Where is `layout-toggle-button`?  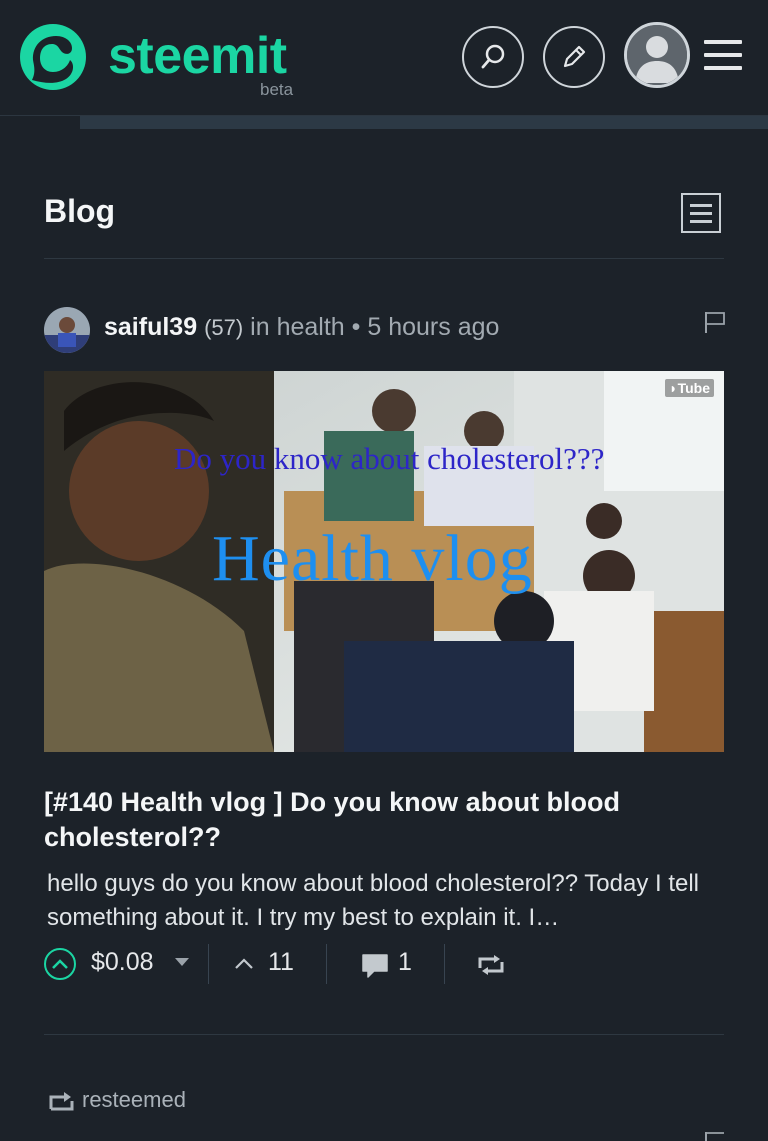
layout-toggle-button is located at coordinates (701, 213).